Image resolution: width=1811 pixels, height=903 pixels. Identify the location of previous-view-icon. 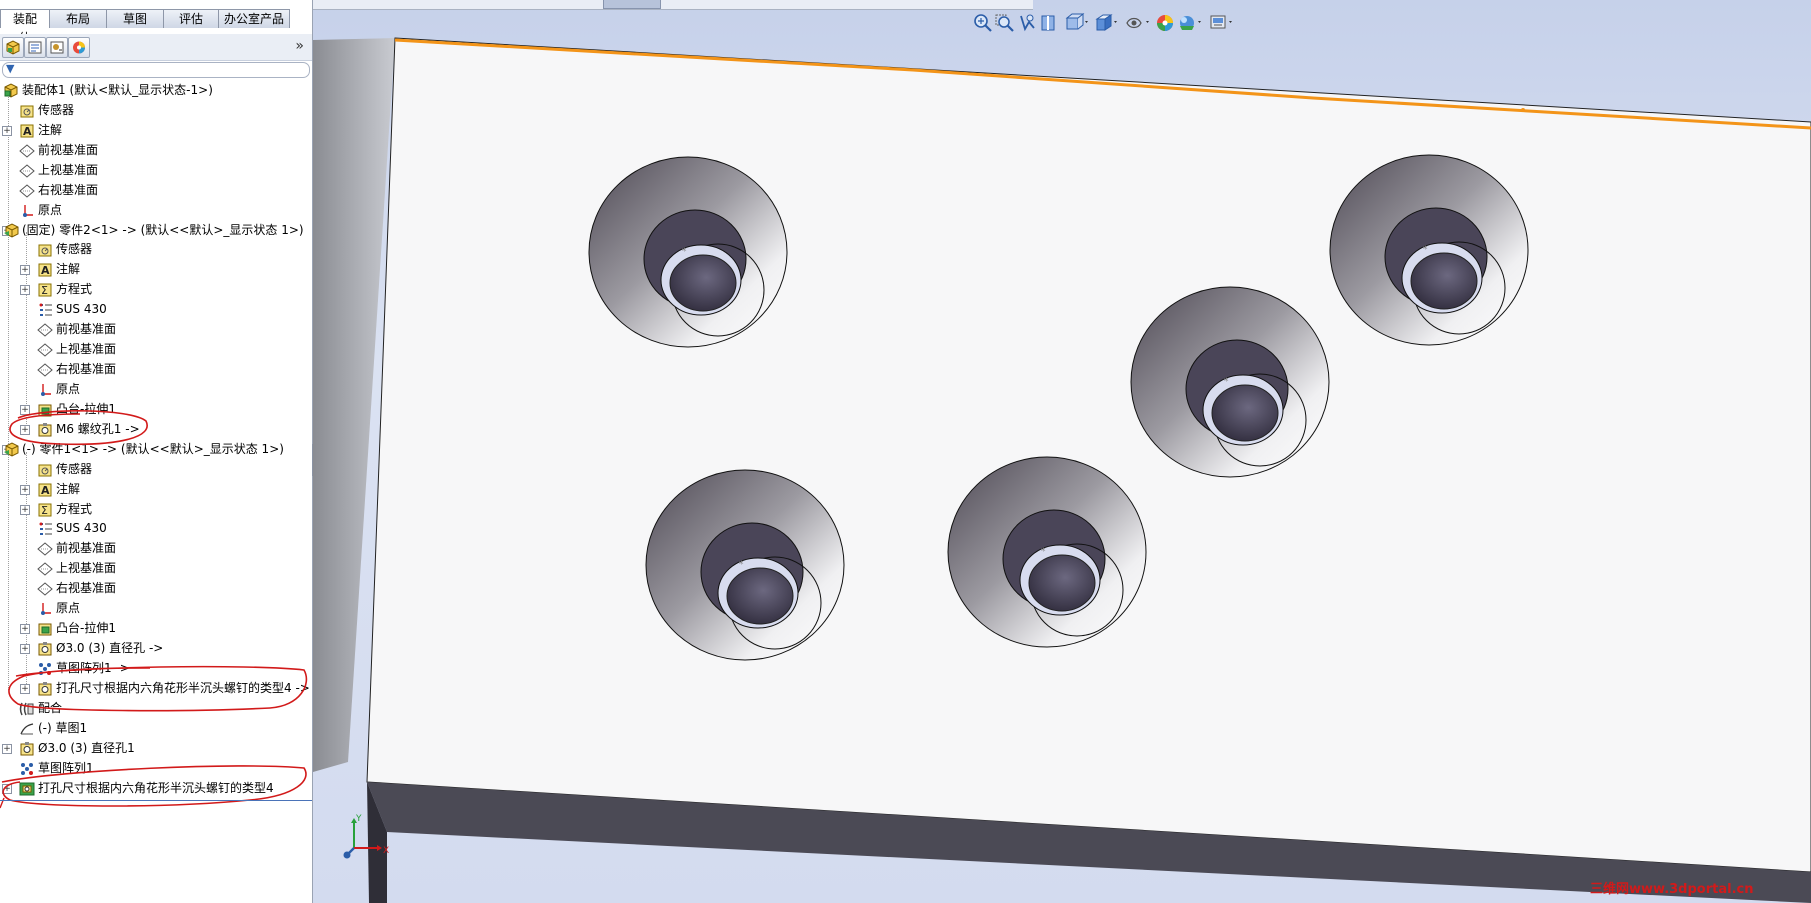
(1027, 23).